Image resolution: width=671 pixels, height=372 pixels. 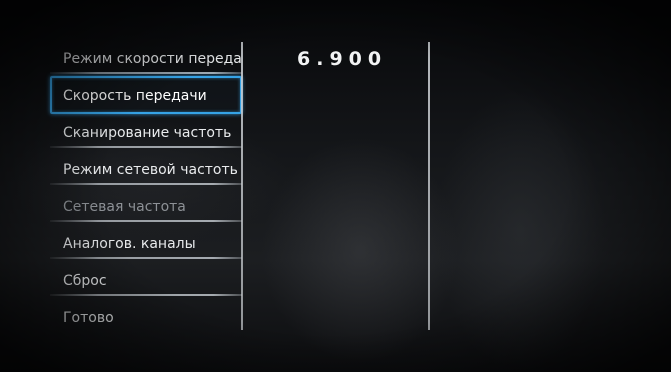 I want to click on menu-item-label: Сканирование частоть, so click(x=147, y=133).